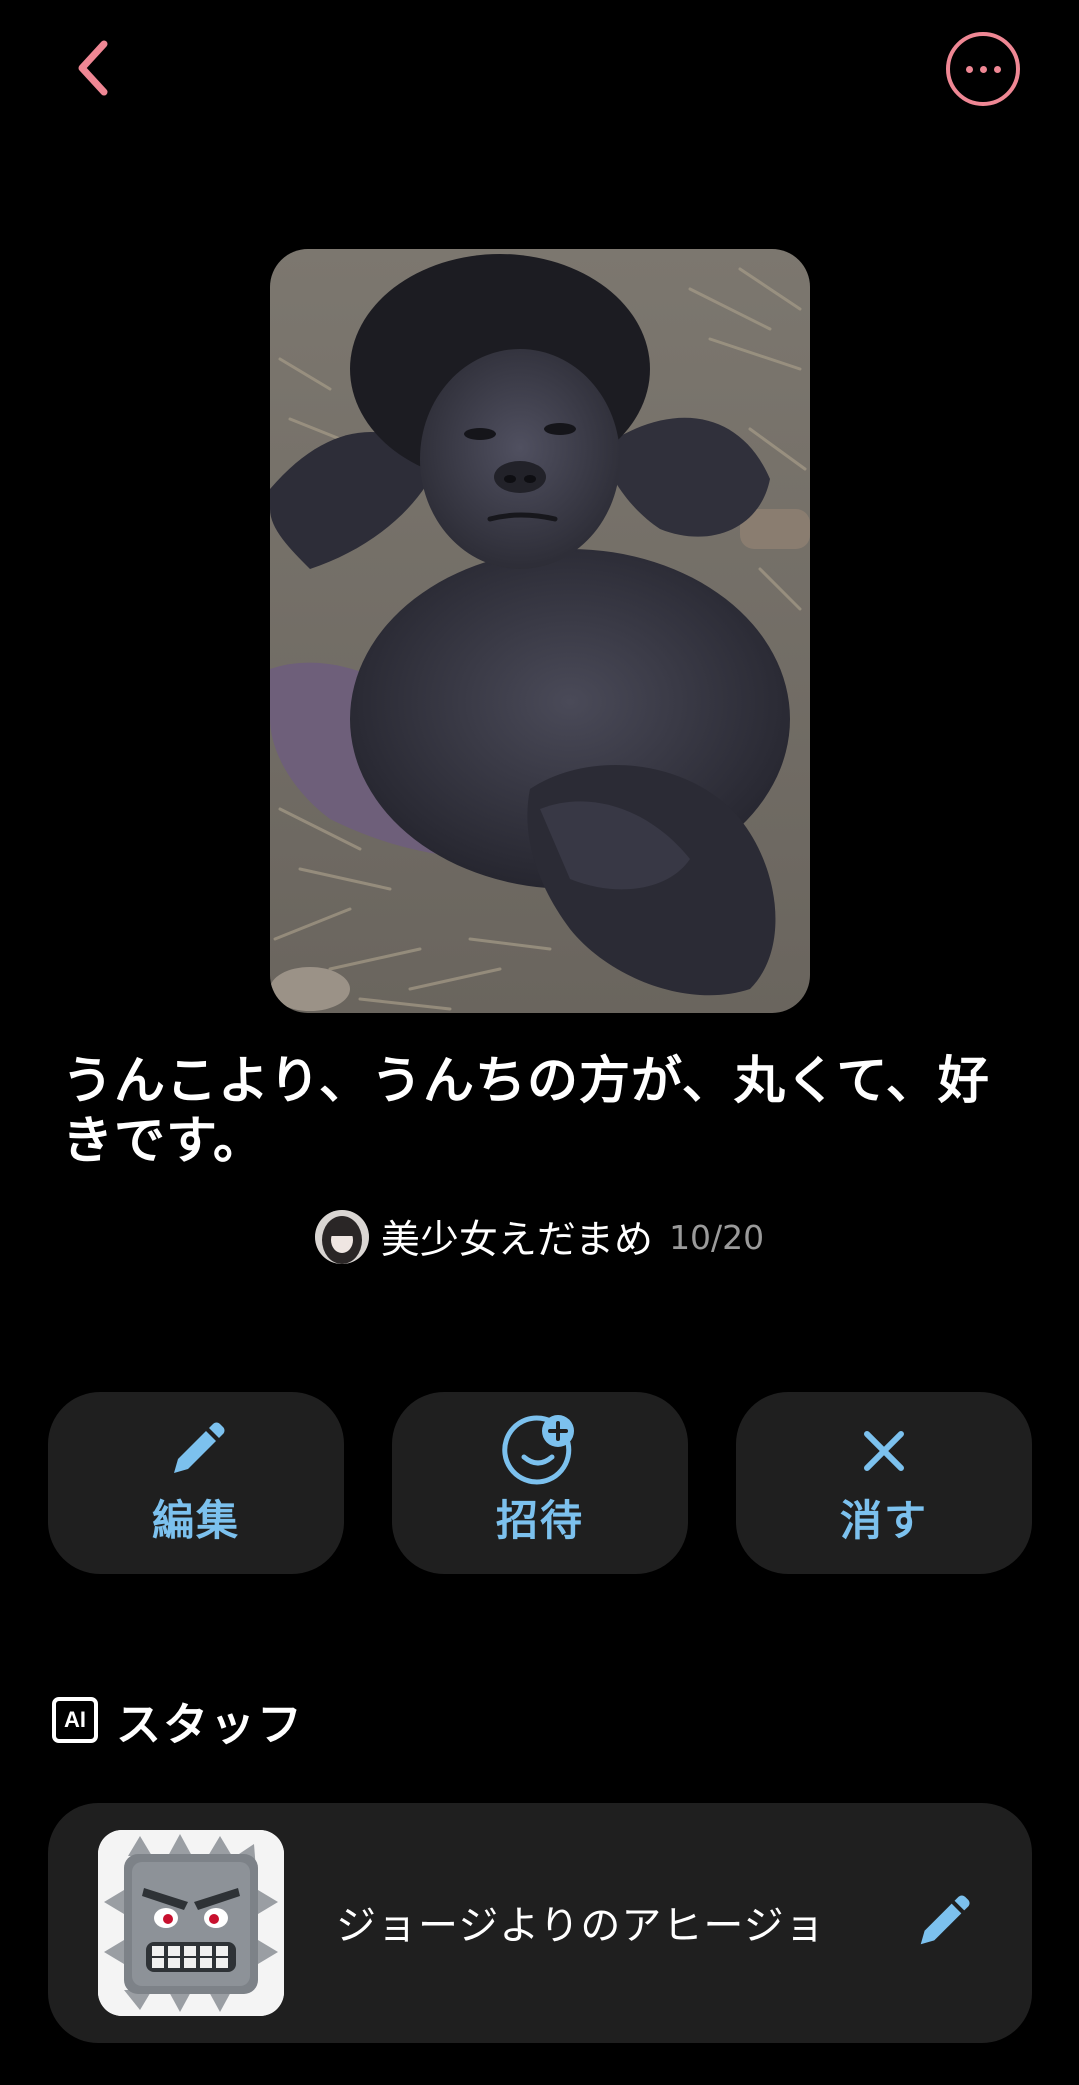 The image size is (1079, 2085). What do you see at coordinates (884, 1451) in the screenshot?
I see `close-icon` at bounding box center [884, 1451].